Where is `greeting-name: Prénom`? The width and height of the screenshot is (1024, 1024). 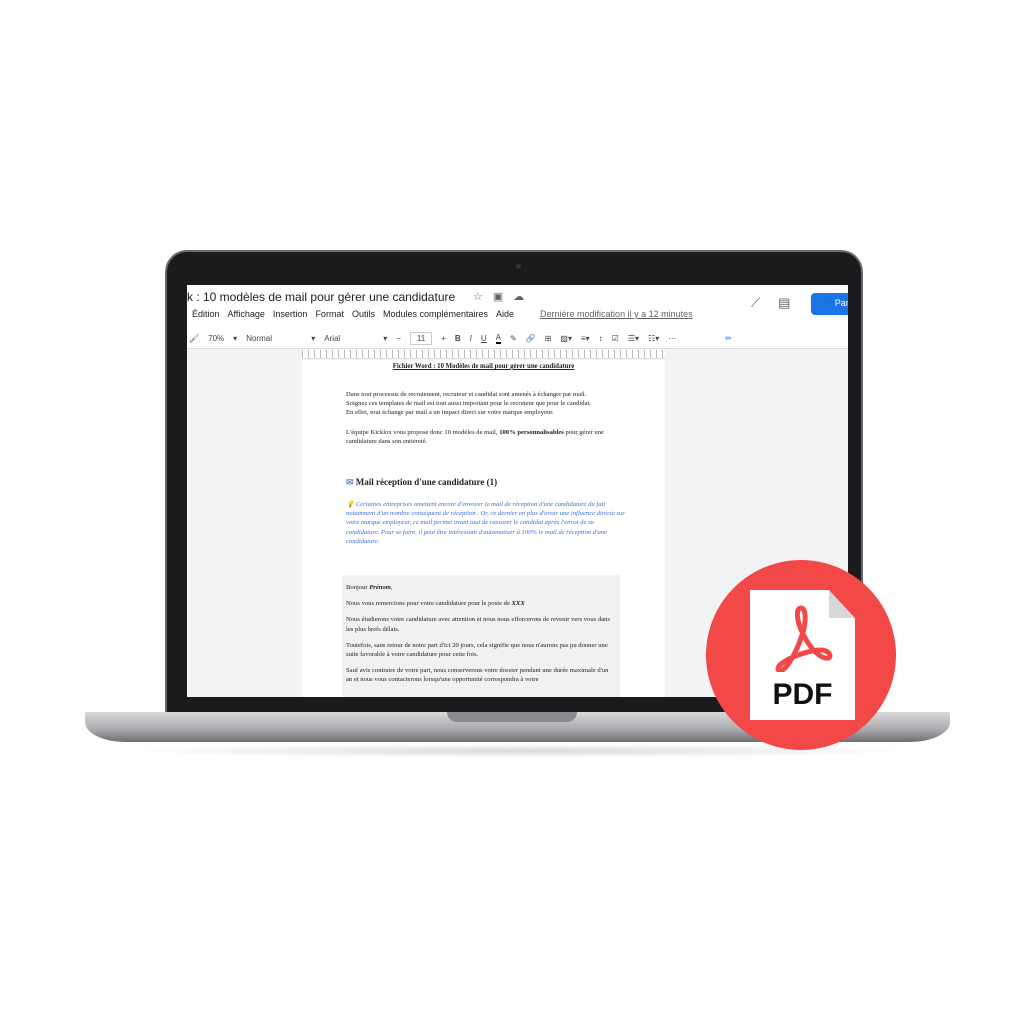
greeting-name: Prénom is located at coordinates (380, 587).